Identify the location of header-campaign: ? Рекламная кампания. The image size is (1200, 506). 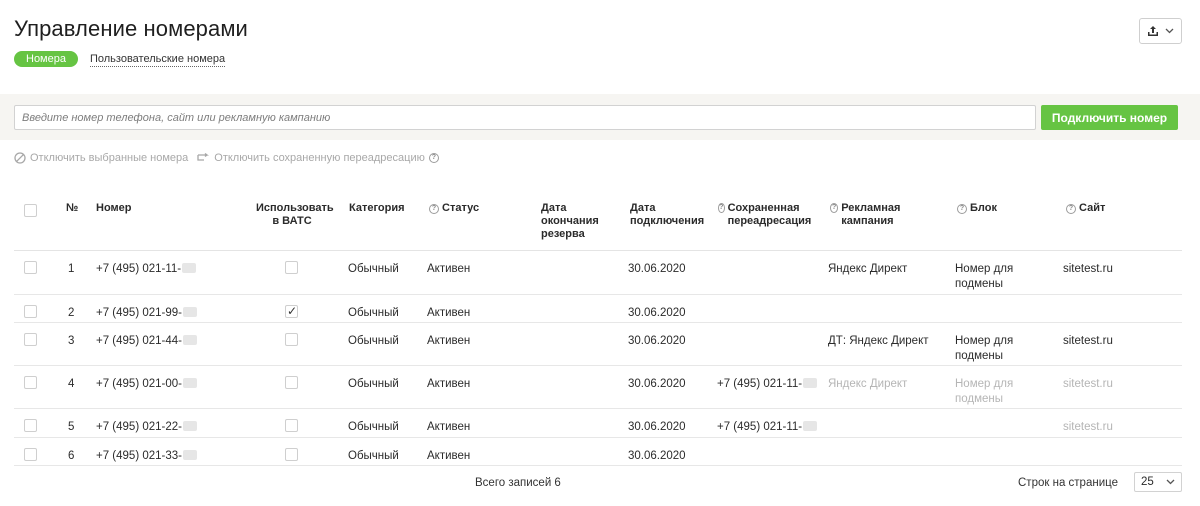
(880, 215).